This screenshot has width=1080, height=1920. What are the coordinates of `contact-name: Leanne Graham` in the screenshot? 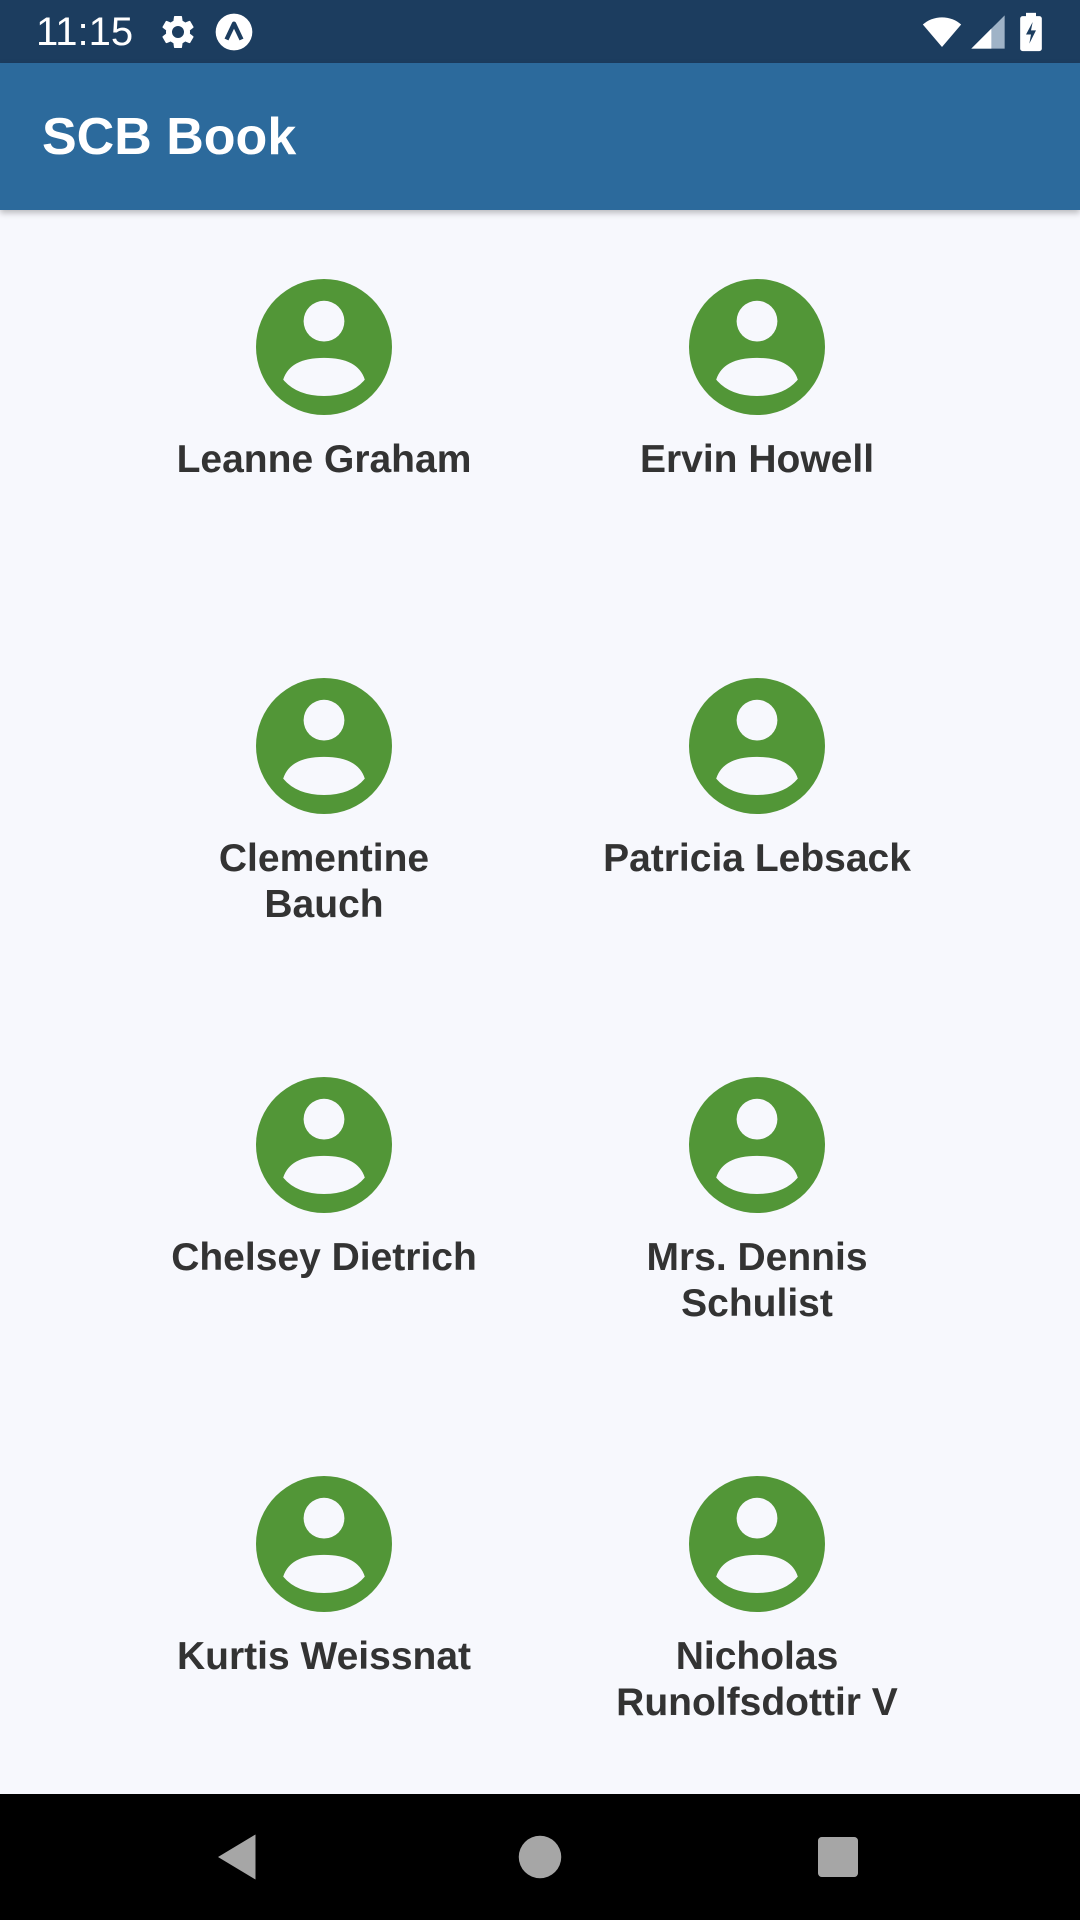 It's located at (324, 459).